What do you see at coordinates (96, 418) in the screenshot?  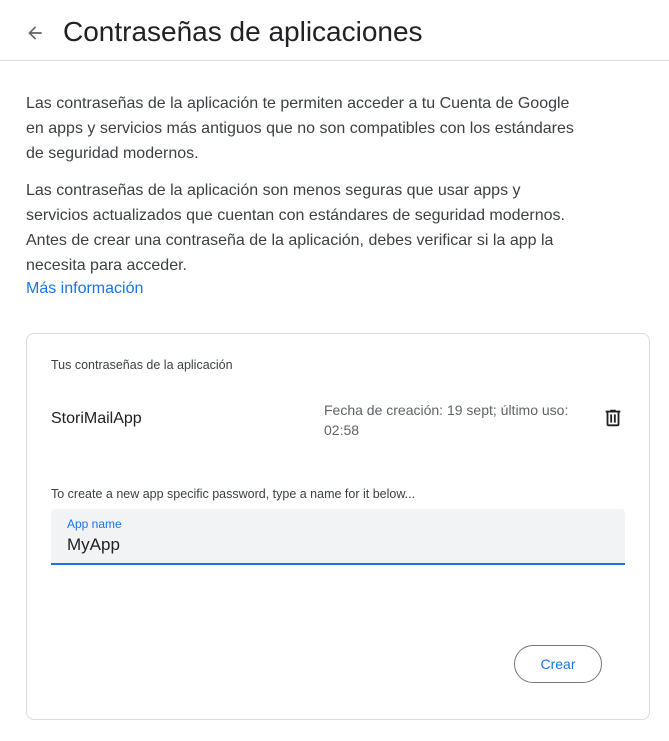 I see `app-password-name: StoriMailApp` at bounding box center [96, 418].